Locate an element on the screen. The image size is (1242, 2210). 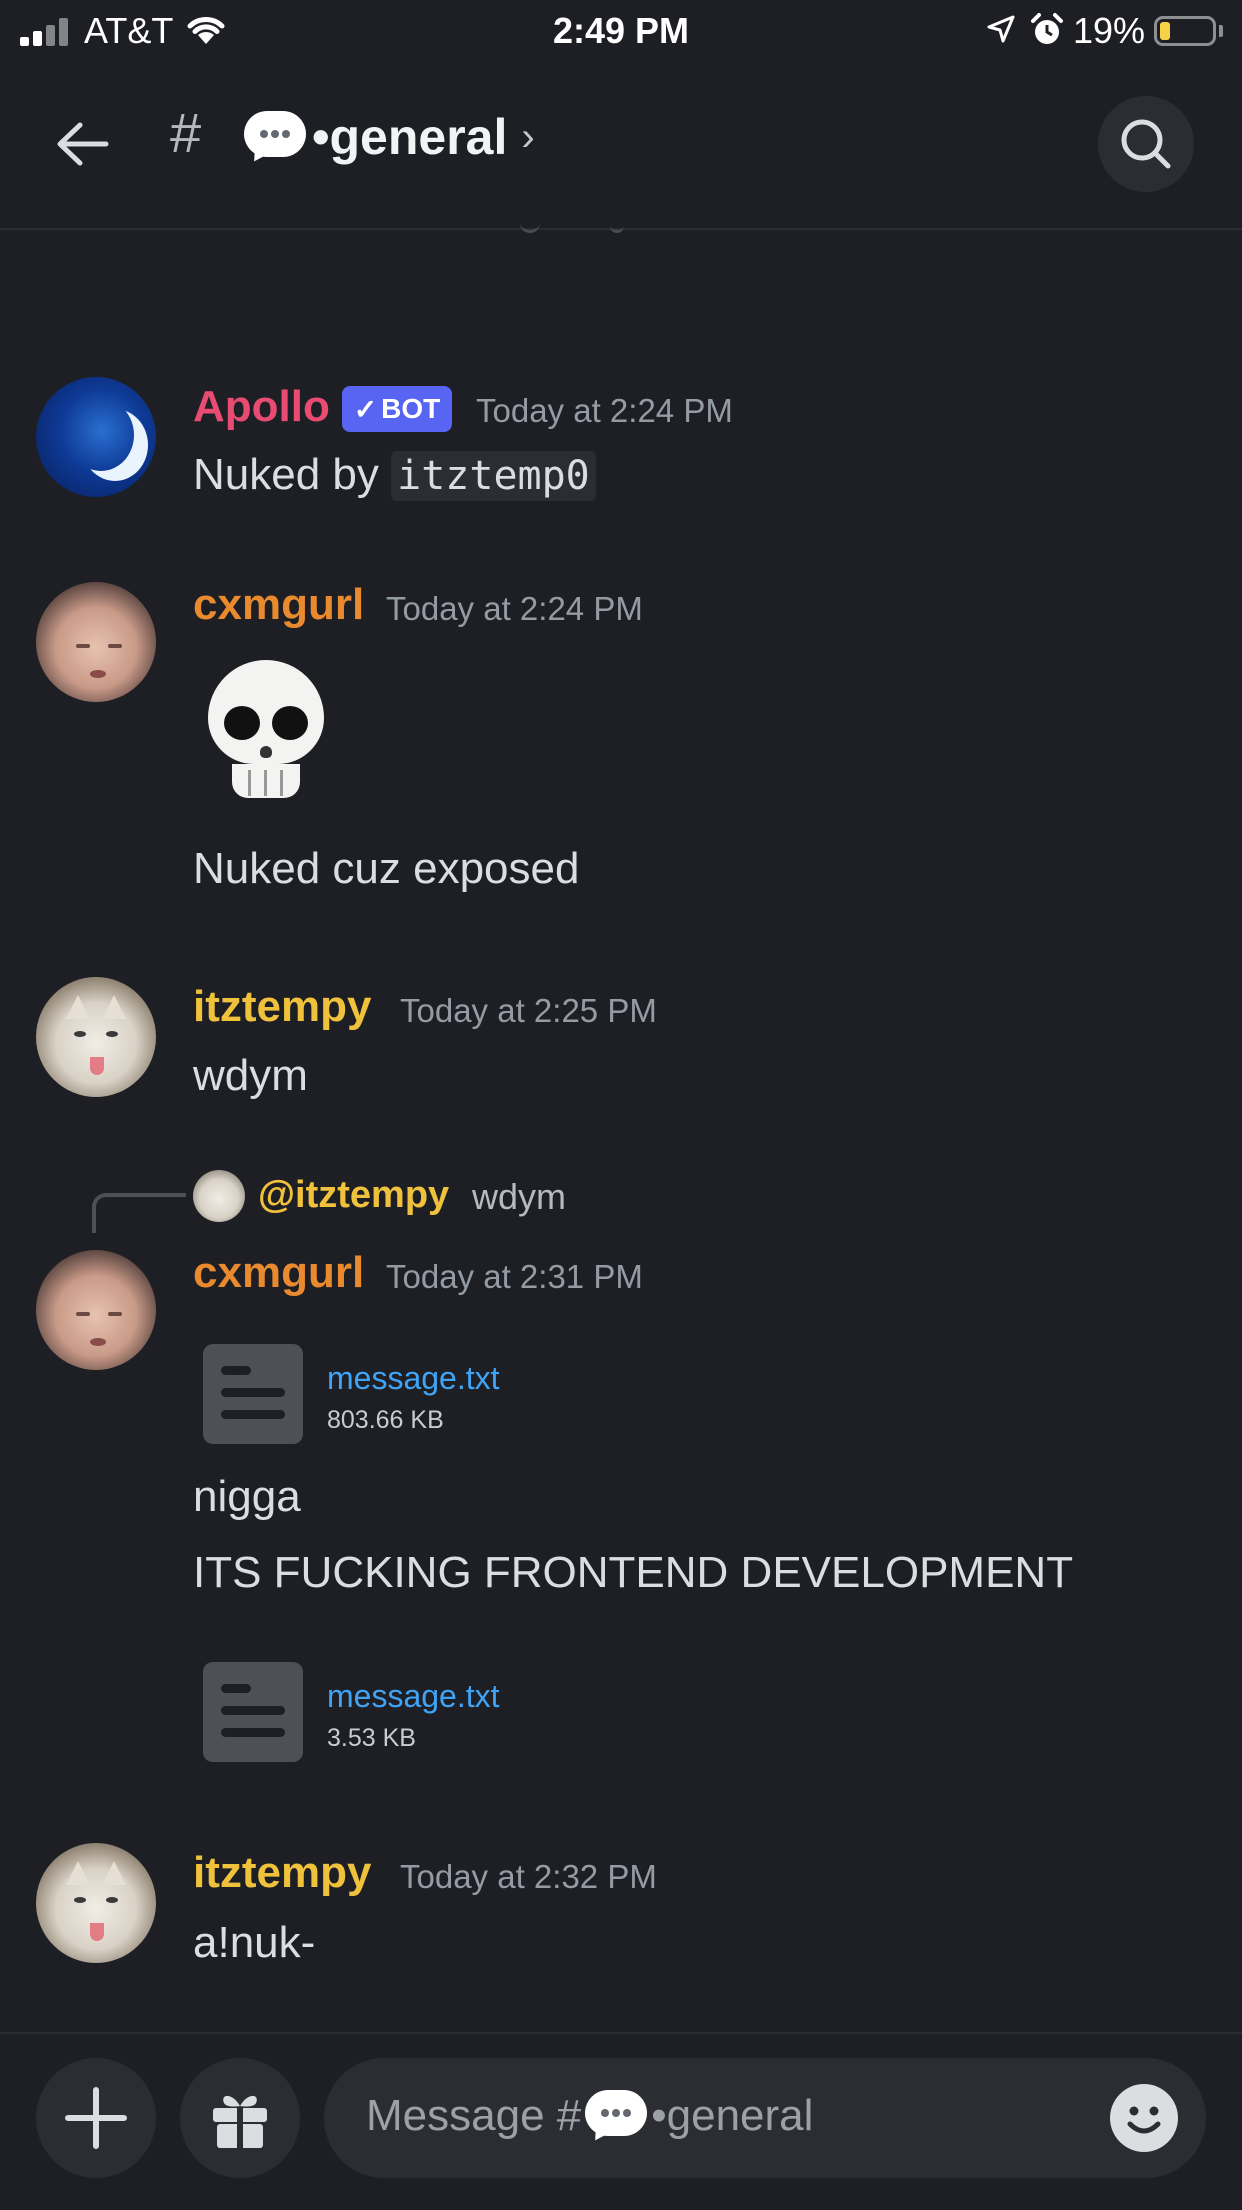
author-name: Apollo is located at coordinates (261, 407).